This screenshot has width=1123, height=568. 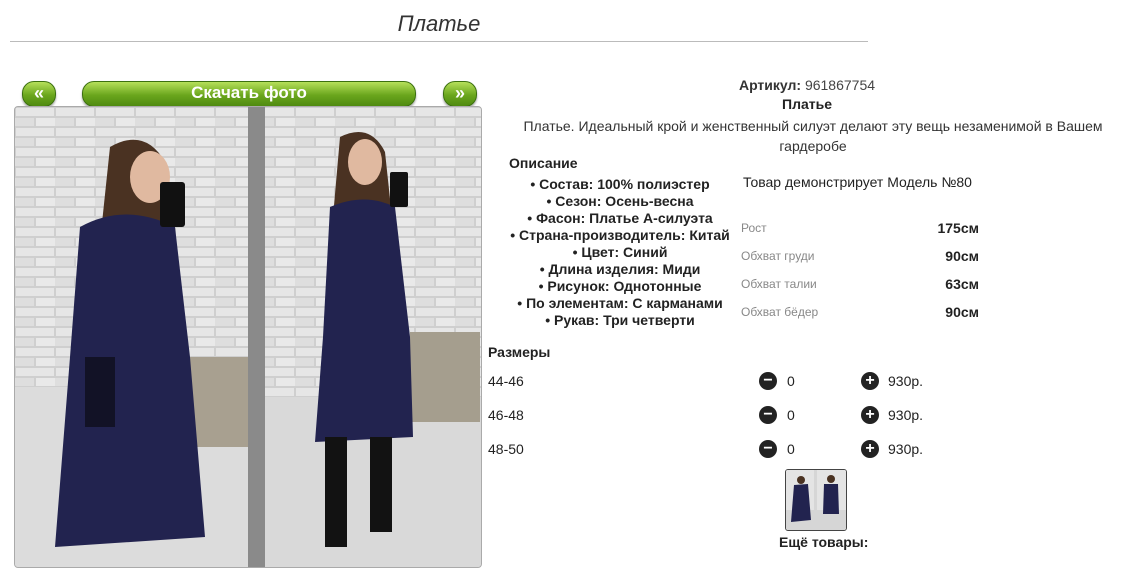 What do you see at coordinates (958, 228) in the screenshot?
I see `measurement-value: 175см` at bounding box center [958, 228].